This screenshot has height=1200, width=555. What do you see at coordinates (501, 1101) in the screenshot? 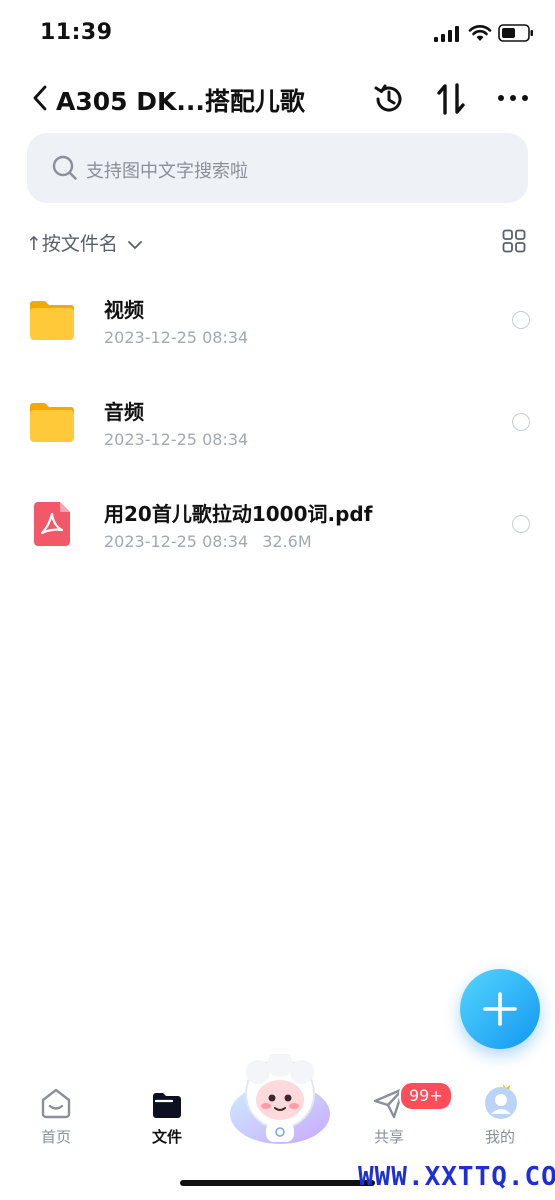
I see `profile-icon` at bounding box center [501, 1101].